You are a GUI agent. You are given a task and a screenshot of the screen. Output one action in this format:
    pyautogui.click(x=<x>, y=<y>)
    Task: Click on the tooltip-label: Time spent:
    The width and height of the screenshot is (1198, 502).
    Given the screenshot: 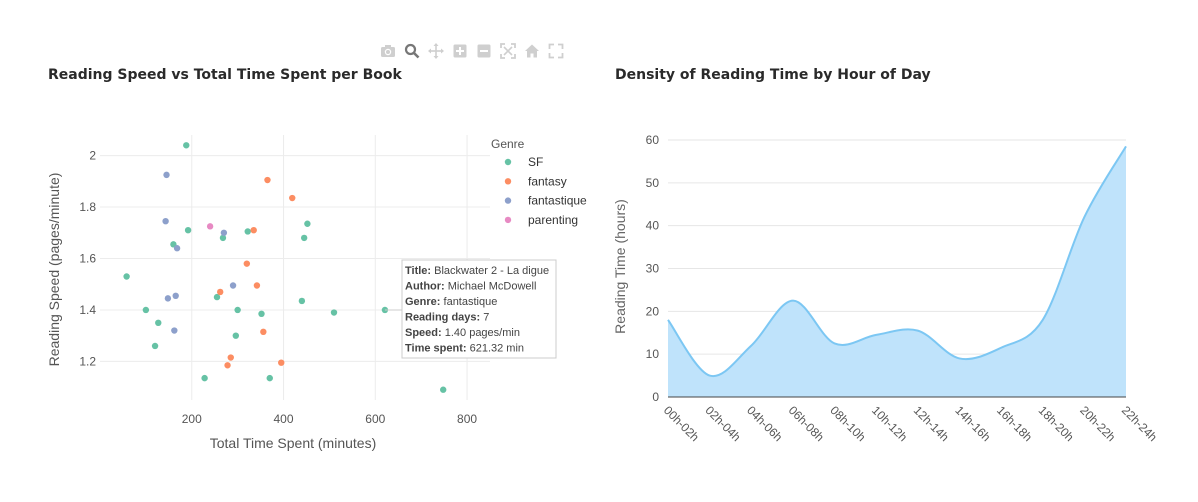 What is the action you would take?
    pyautogui.click(x=437, y=349)
    